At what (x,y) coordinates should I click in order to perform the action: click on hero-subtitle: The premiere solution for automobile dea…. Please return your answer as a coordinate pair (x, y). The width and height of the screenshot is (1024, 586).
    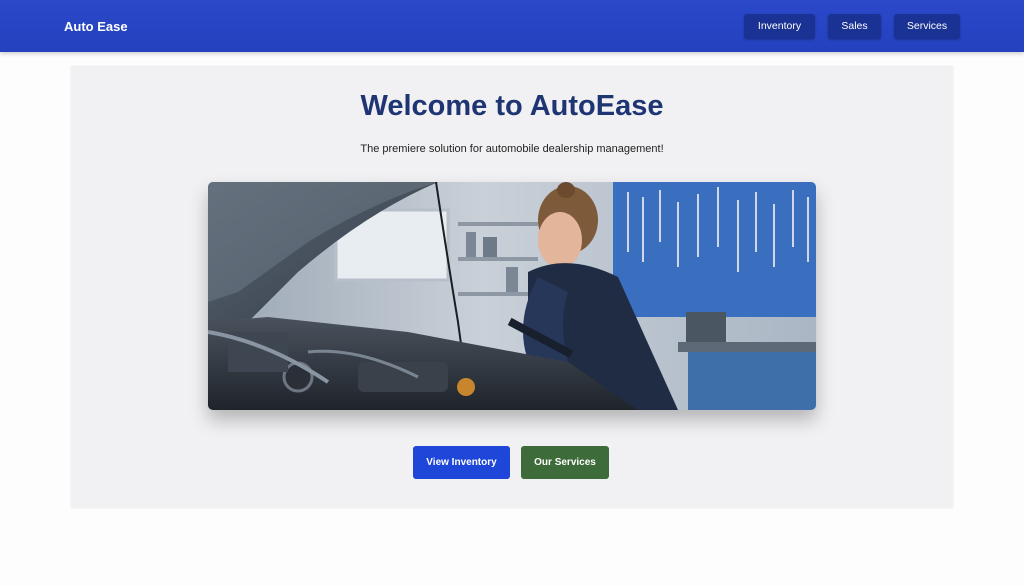
    Looking at the image, I should click on (512, 149).